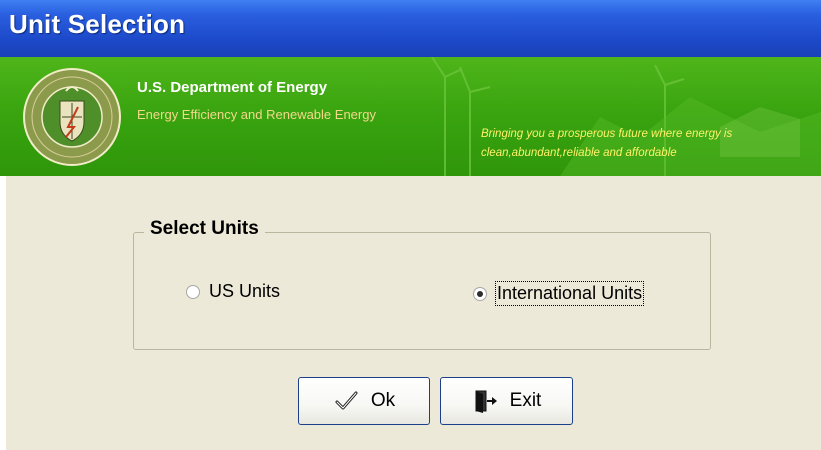 The image size is (821, 450). Describe the element at coordinates (506, 401) in the screenshot. I see `exit-button: Exit` at that location.